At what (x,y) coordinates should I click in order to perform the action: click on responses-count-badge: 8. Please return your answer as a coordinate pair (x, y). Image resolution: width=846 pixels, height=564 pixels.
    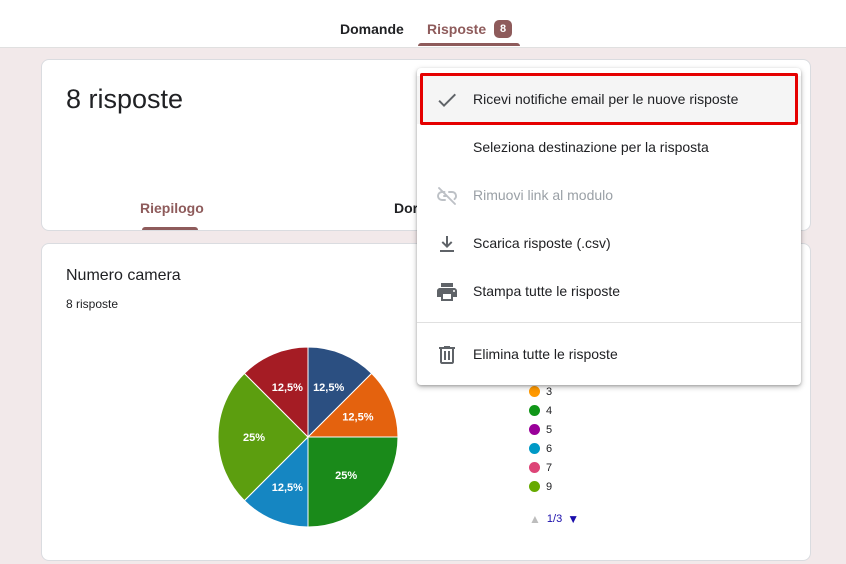
    Looking at the image, I should click on (503, 29).